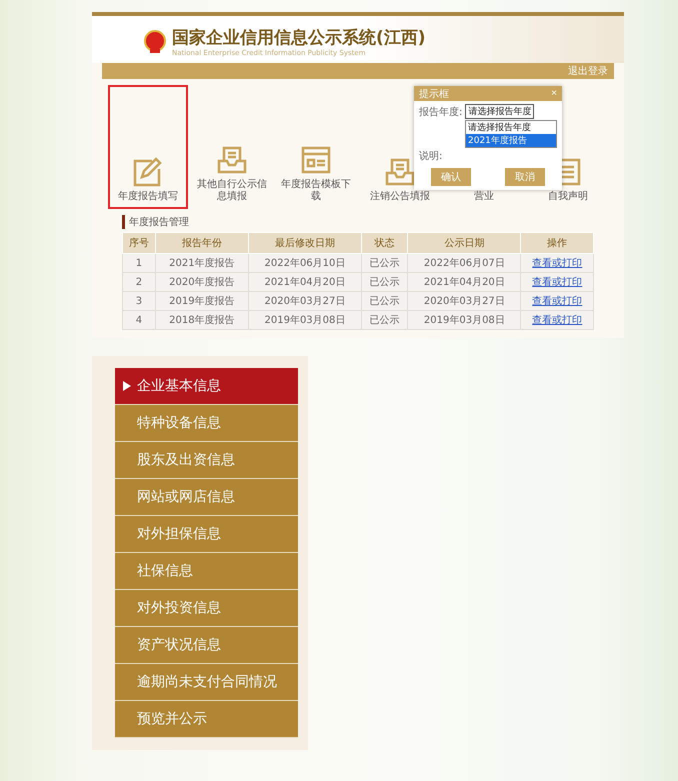  I want to click on column-header: 序号, so click(139, 243).